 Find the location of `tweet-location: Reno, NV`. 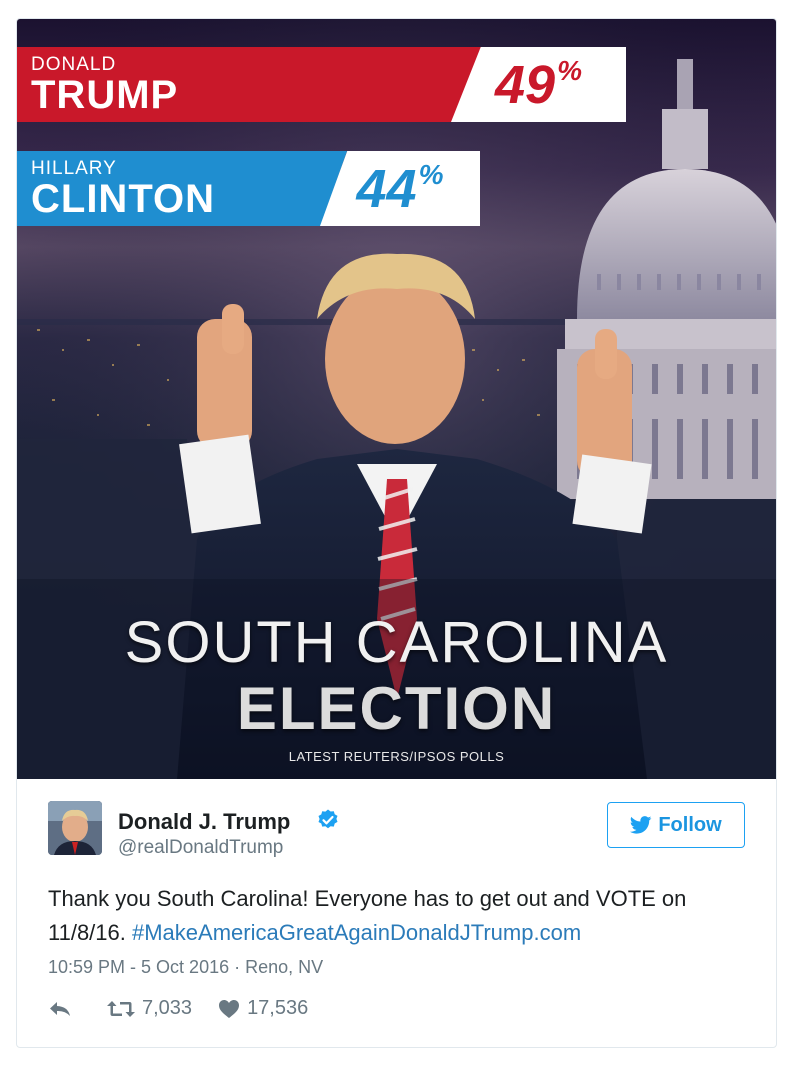

tweet-location: Reno, NV is located at coordinates (284, 967).